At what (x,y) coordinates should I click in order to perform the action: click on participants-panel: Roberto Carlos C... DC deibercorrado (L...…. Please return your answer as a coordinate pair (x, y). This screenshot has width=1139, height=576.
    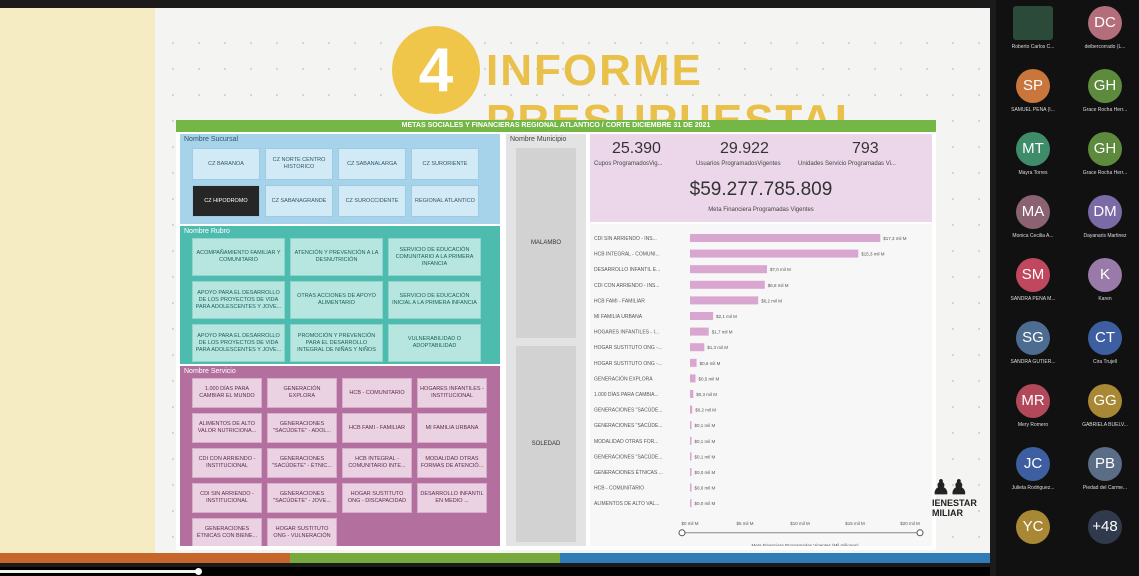
    Looking at the image, I should click on (1067, 288).